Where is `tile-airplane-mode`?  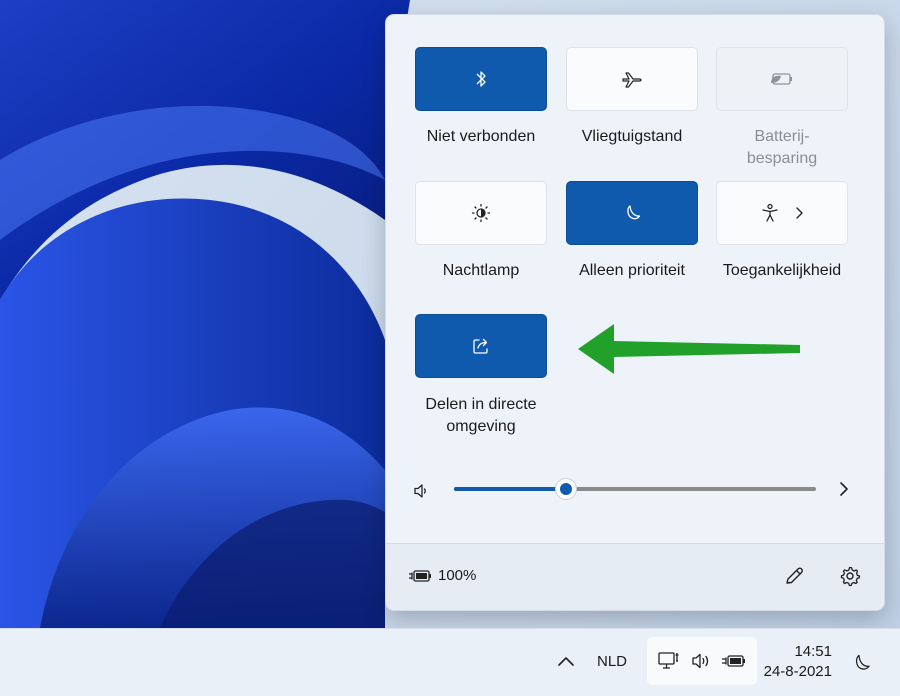
tile-airplane-mode is located at coordinates (632, 79).